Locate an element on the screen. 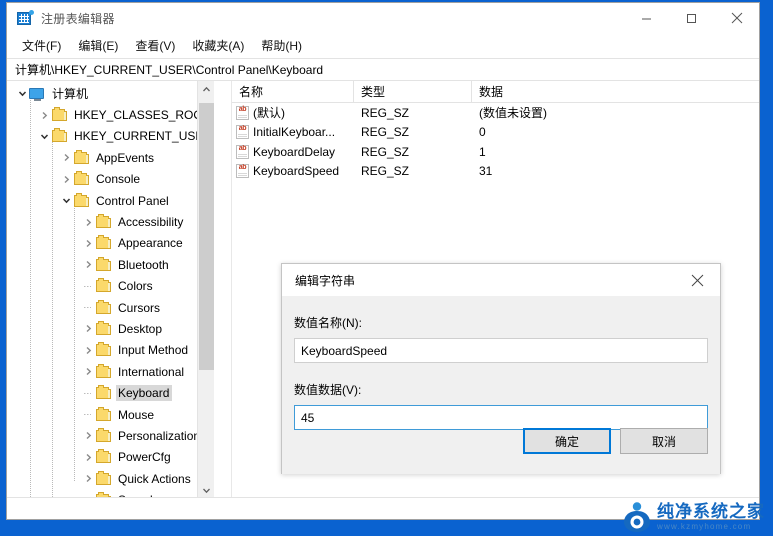 This screenshot has height=536, width=773. tree-item-appearance: Appearance is located at coordinates (110, 243).